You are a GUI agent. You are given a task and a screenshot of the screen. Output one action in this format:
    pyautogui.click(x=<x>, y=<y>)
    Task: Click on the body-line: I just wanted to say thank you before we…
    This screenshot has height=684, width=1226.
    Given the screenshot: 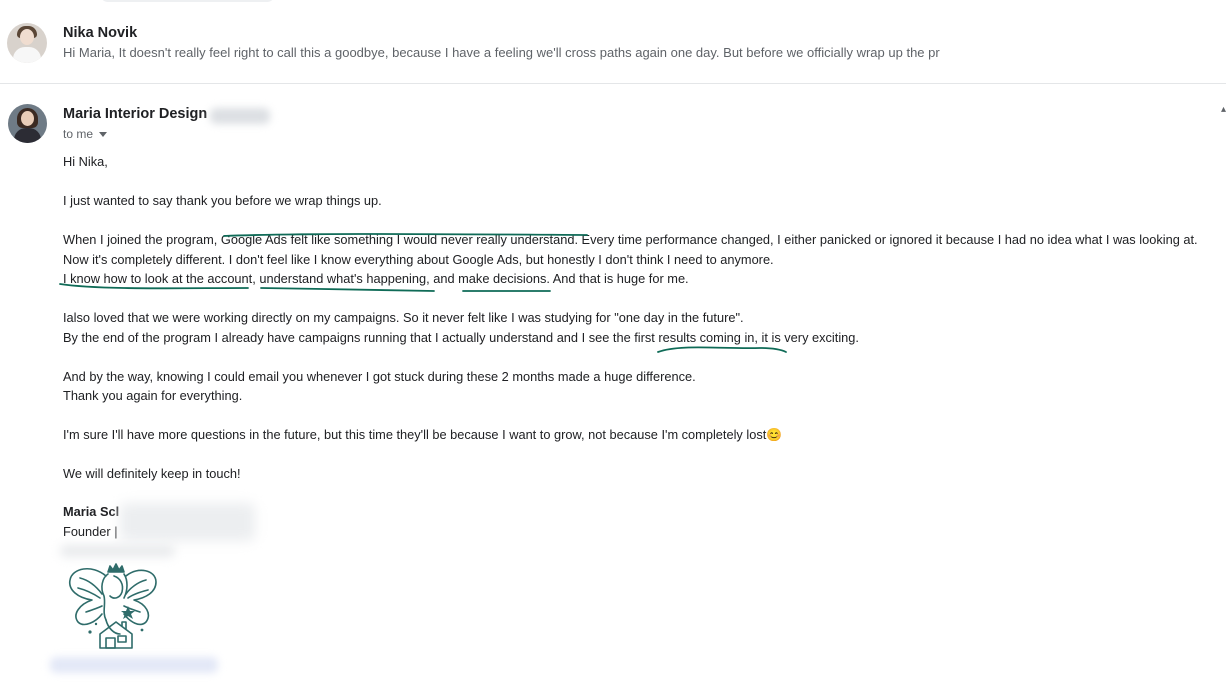 What is the action you would take?
    pyautogui.click(x=222, y=200)
    